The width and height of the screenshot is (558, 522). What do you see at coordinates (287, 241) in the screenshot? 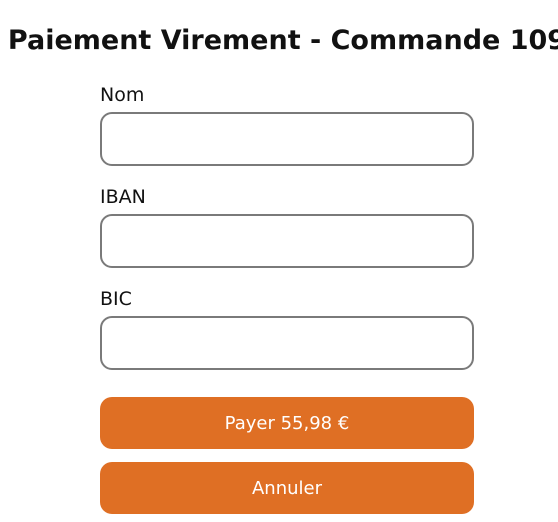
I see `iban-input` at bounding box center [287, 241].